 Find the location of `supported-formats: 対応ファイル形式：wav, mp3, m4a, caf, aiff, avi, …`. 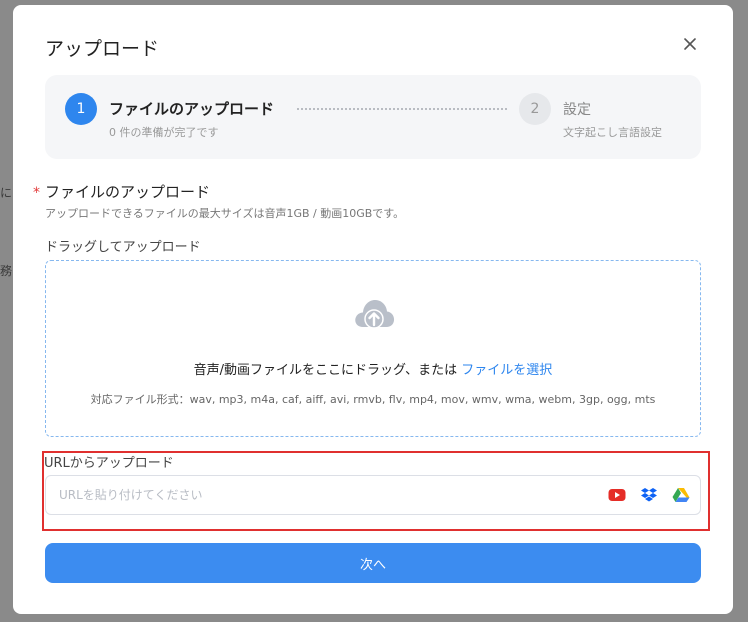

supported-formats: 対応ファイル形式：wav, mp3, m4a, caf, aiff, avi, … is located at coordinates (373, 399).